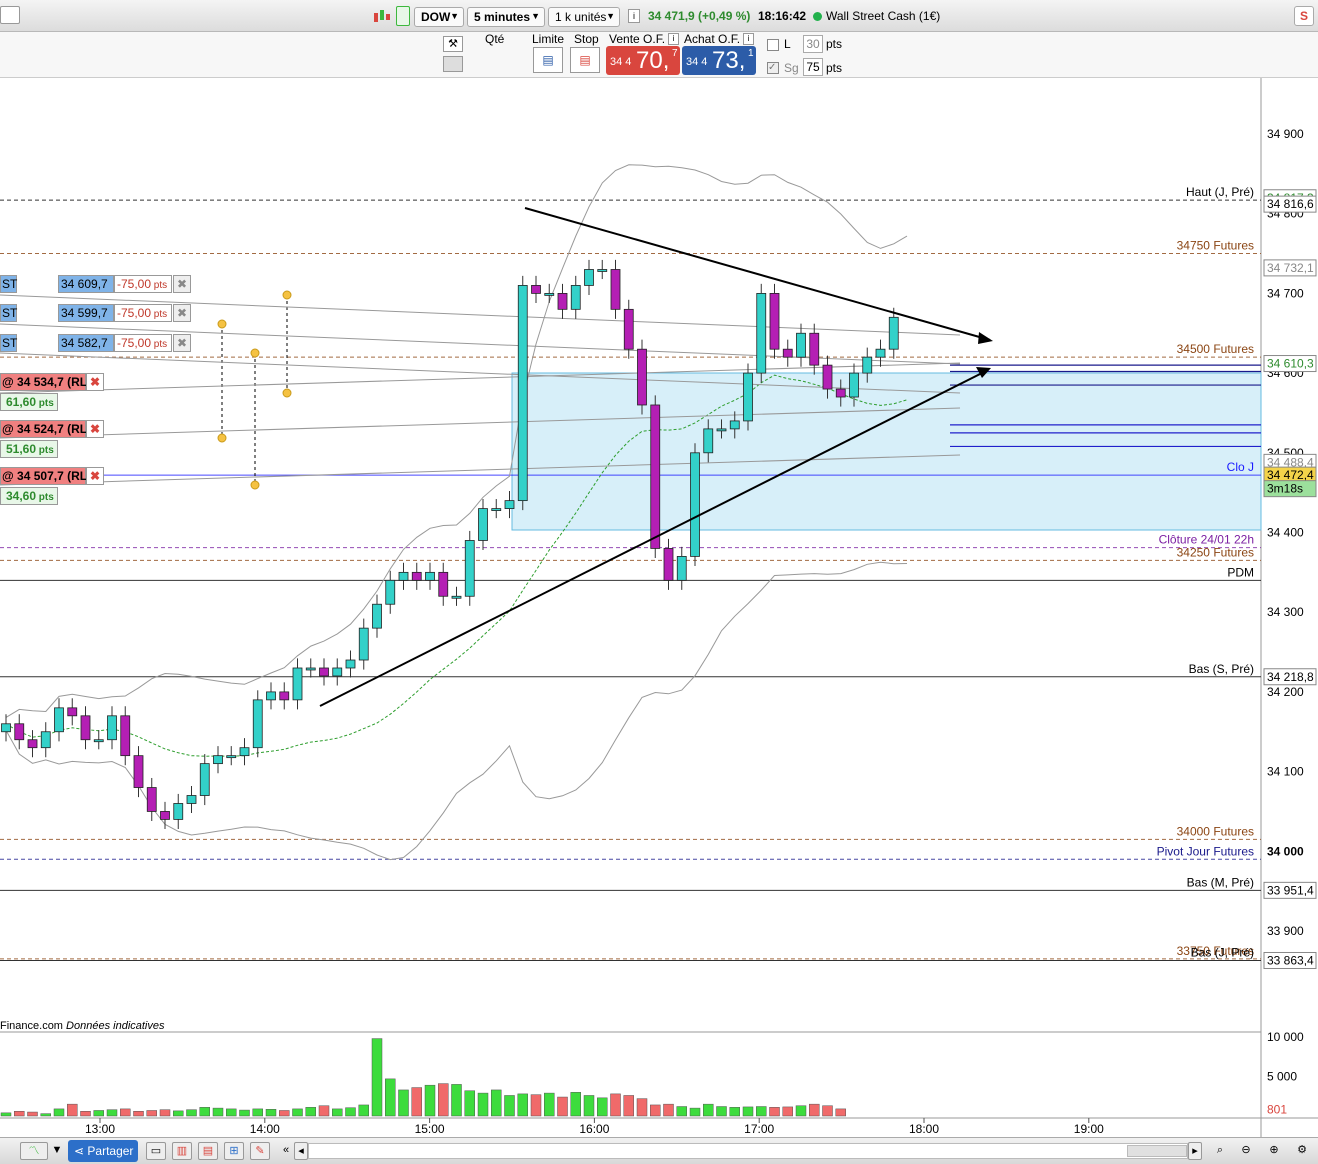 The height and width of the screenshot is (1164, 1318). What do you see at coordinates (260, 1151) in the screenshot?
I see `edit-icon: ✎` at bounding box center [260, 1151].